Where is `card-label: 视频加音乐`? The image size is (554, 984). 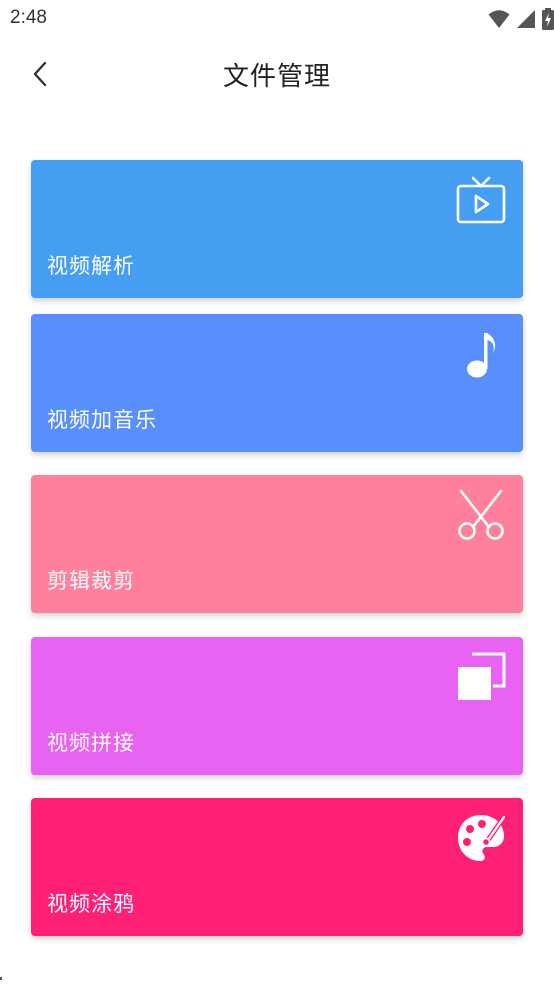 card-label: 视频加音乐 is located at coordinates (102, 420).